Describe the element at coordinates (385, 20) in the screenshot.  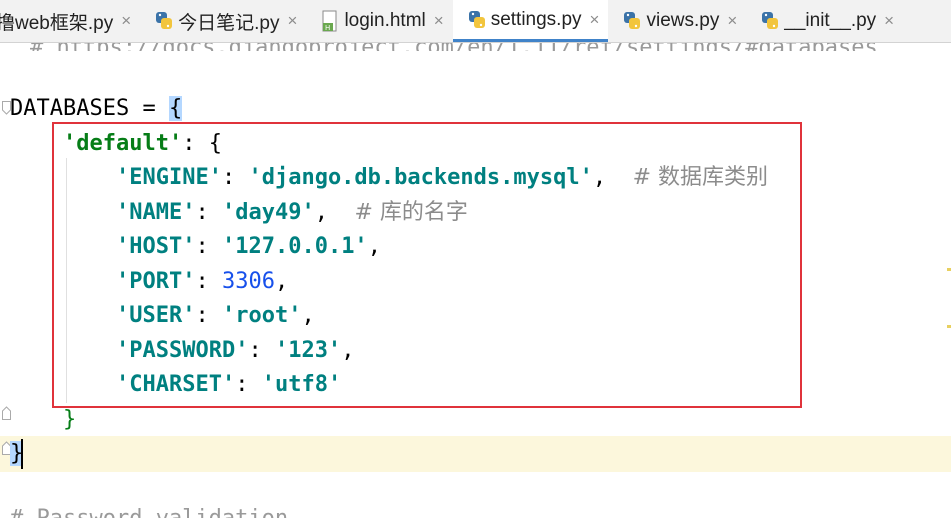
I see `tab-label: login.html` at that location.